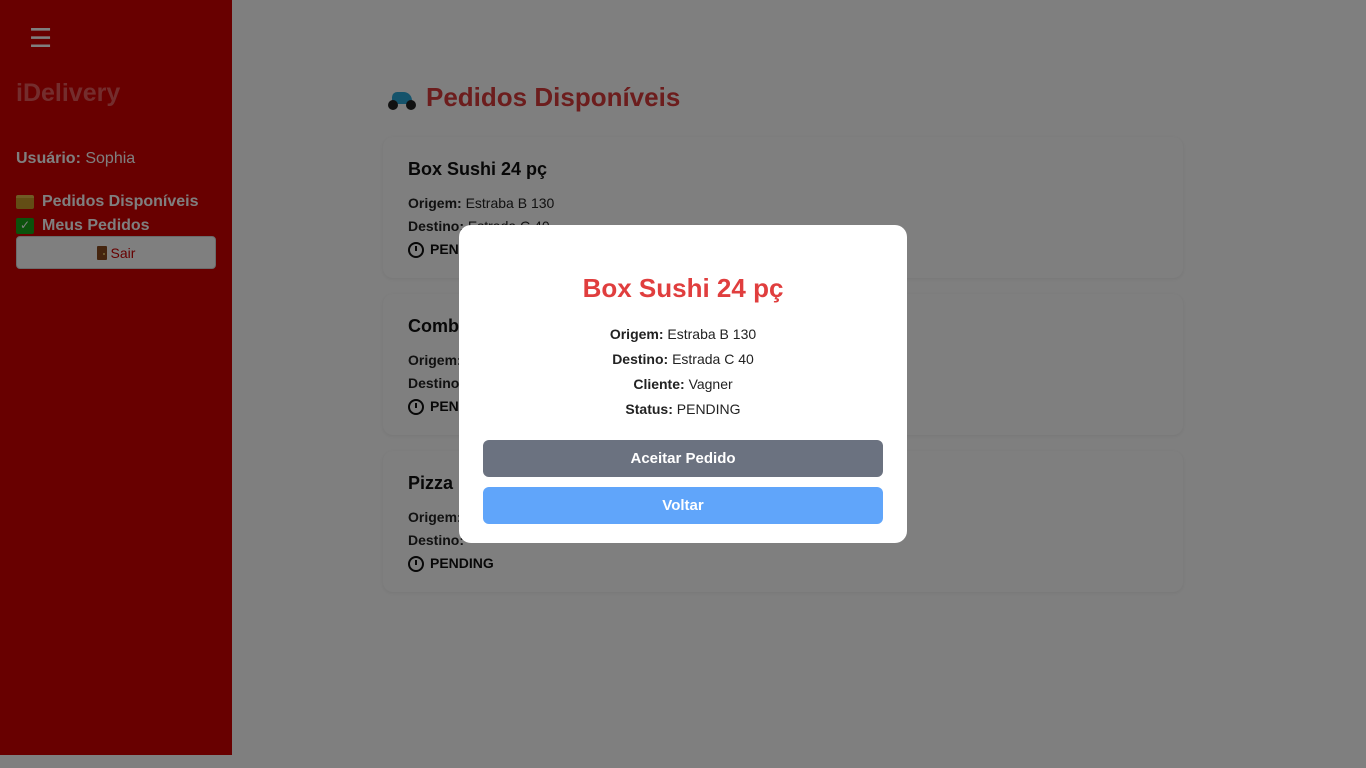  What do you see at coordinates (683, 288) in the screenshot?
I see `modal-title: Box Sushi 24 pç` at bounding box center [683, 288].